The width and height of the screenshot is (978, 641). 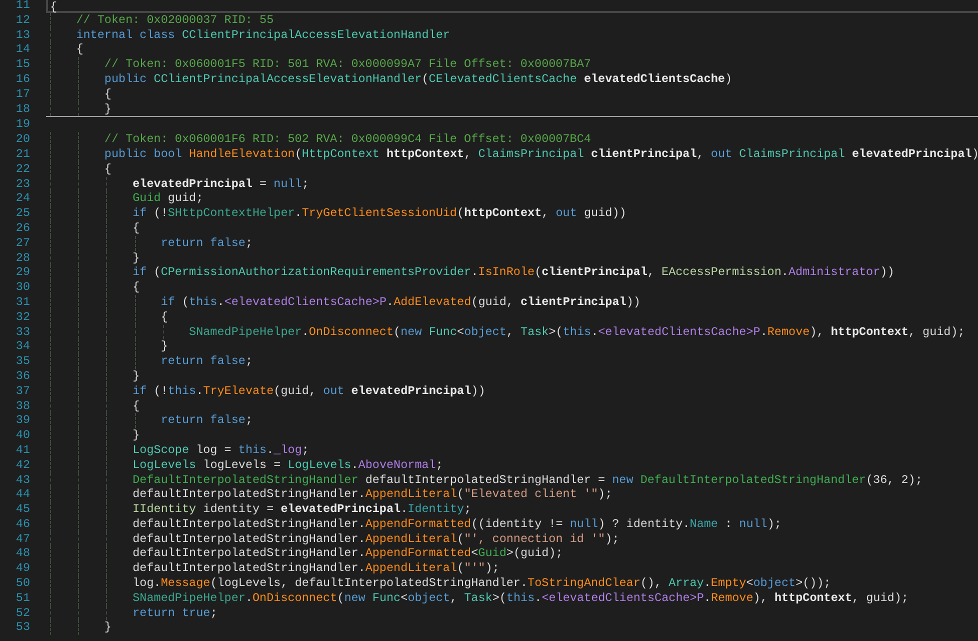 What do you see at coordinates (22, 124) in the screenshot?
I see `line-number: 19` at bounding box center [22, 124].